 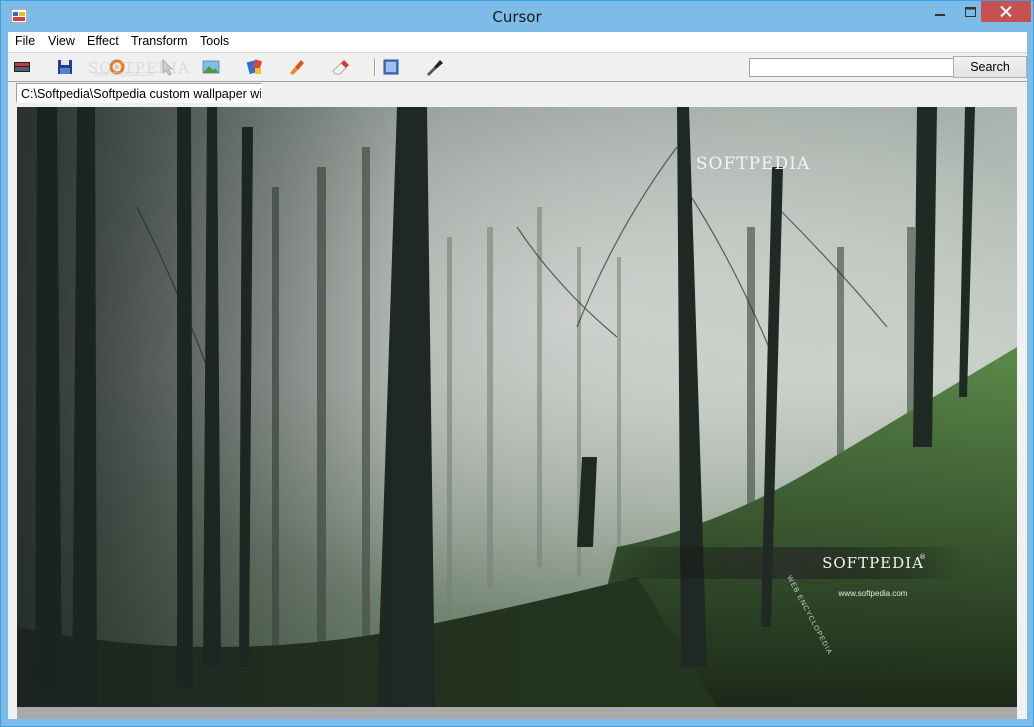 What do you see at coordinates (990, 67) in the screenshot?
I see `search-button: Search` at bounding box center [990, 67].